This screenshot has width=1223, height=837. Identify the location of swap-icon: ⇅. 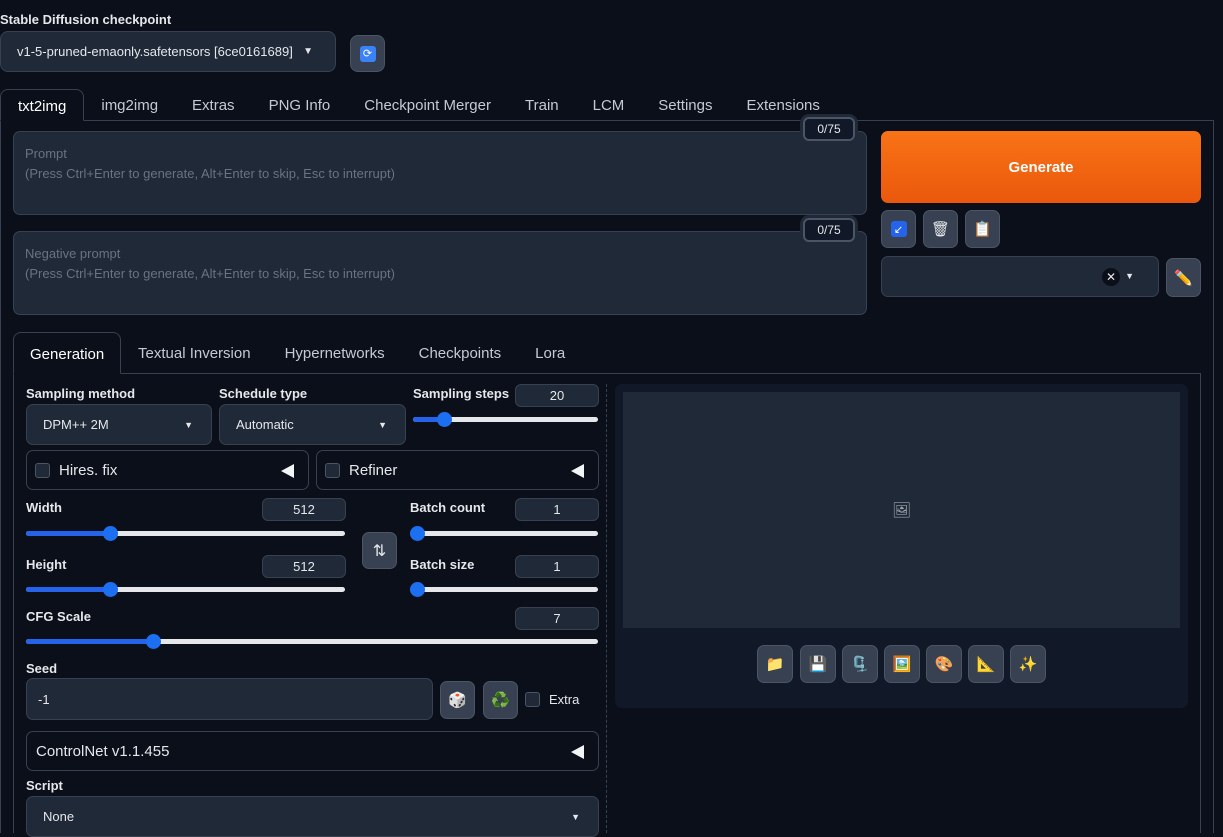
(379, 551).